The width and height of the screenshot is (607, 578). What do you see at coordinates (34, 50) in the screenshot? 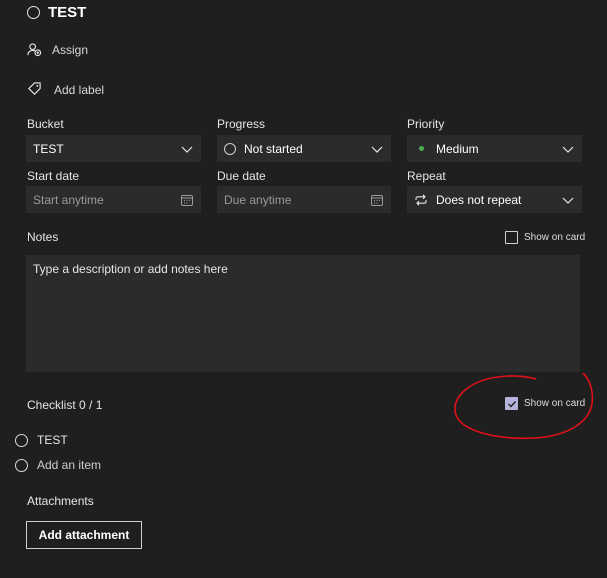
I see `assign-person-icon` at bounding box center [34, 50].